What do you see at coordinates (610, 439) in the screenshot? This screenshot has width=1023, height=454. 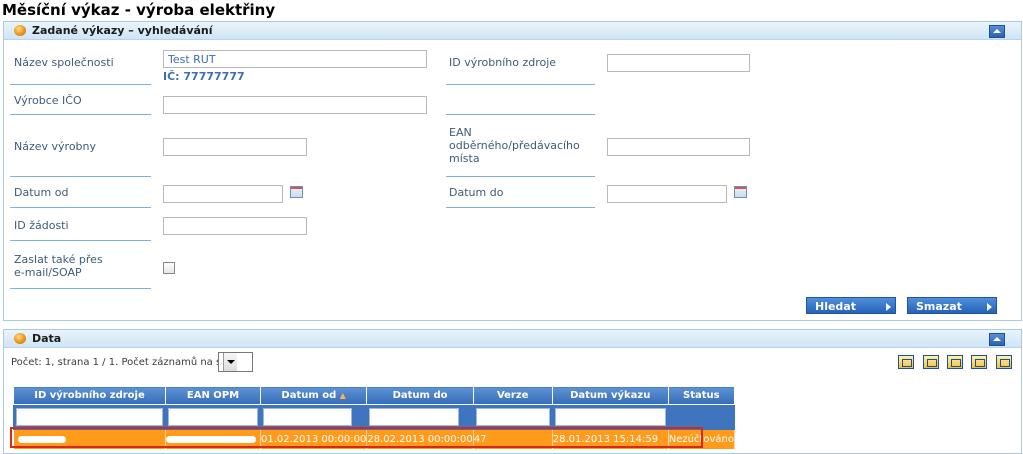 I see `report-date-cell: 28.01.2013 15:14:59` at bounding box center [610, 439].